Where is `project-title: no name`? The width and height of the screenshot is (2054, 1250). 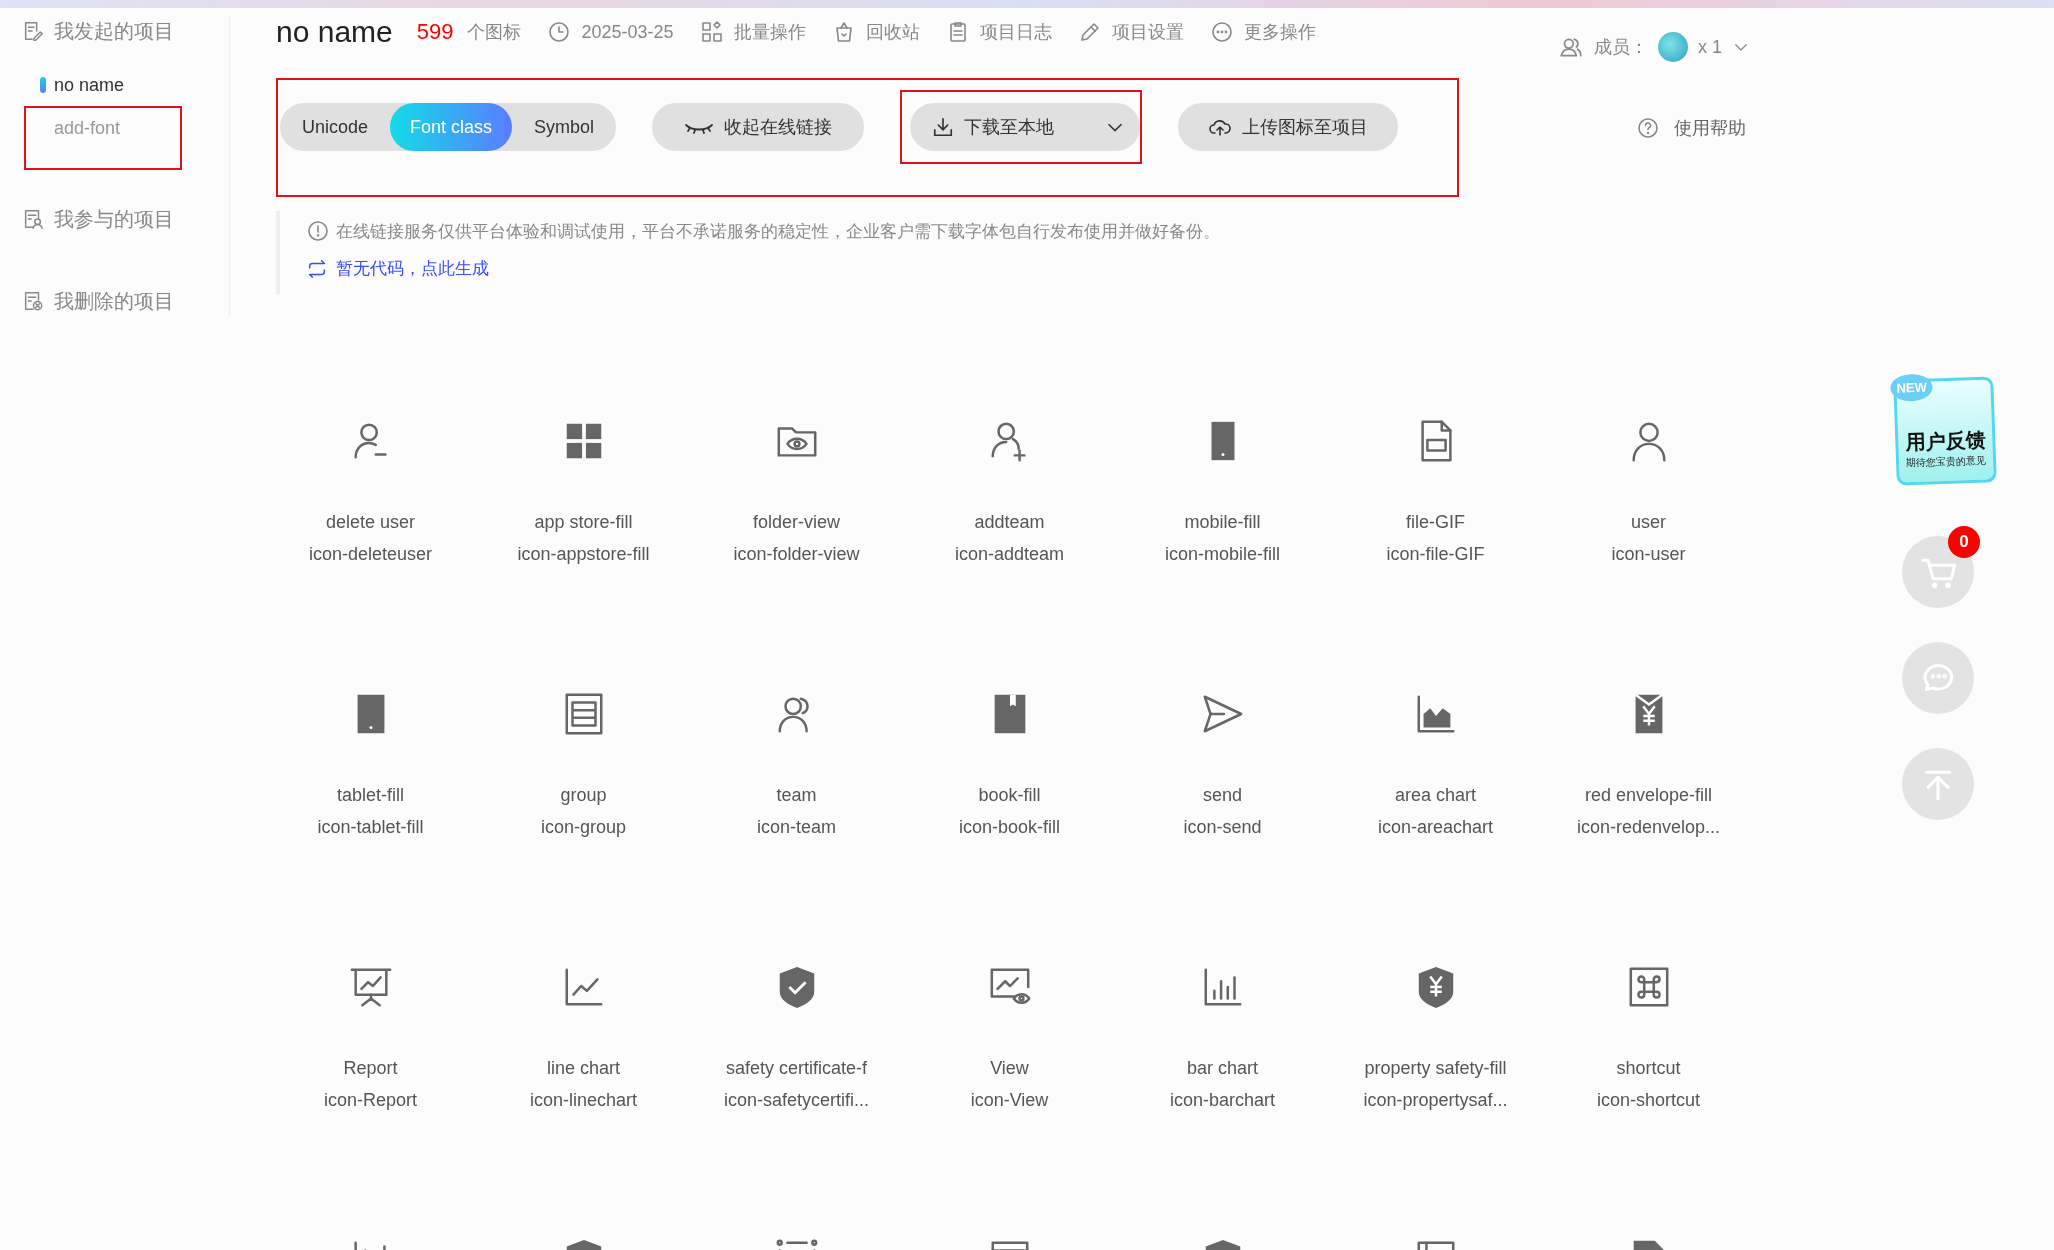 project-title: no name is located at coordinates (334, 32).